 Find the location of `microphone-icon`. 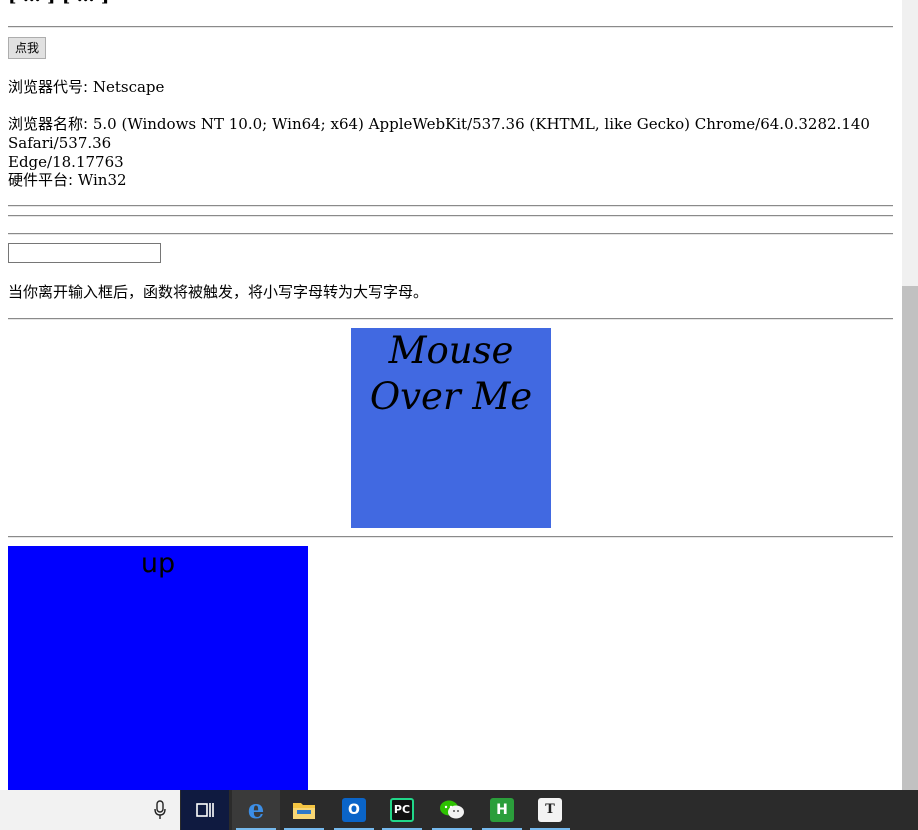

microphone-icon is located at coordinates (160, 810).